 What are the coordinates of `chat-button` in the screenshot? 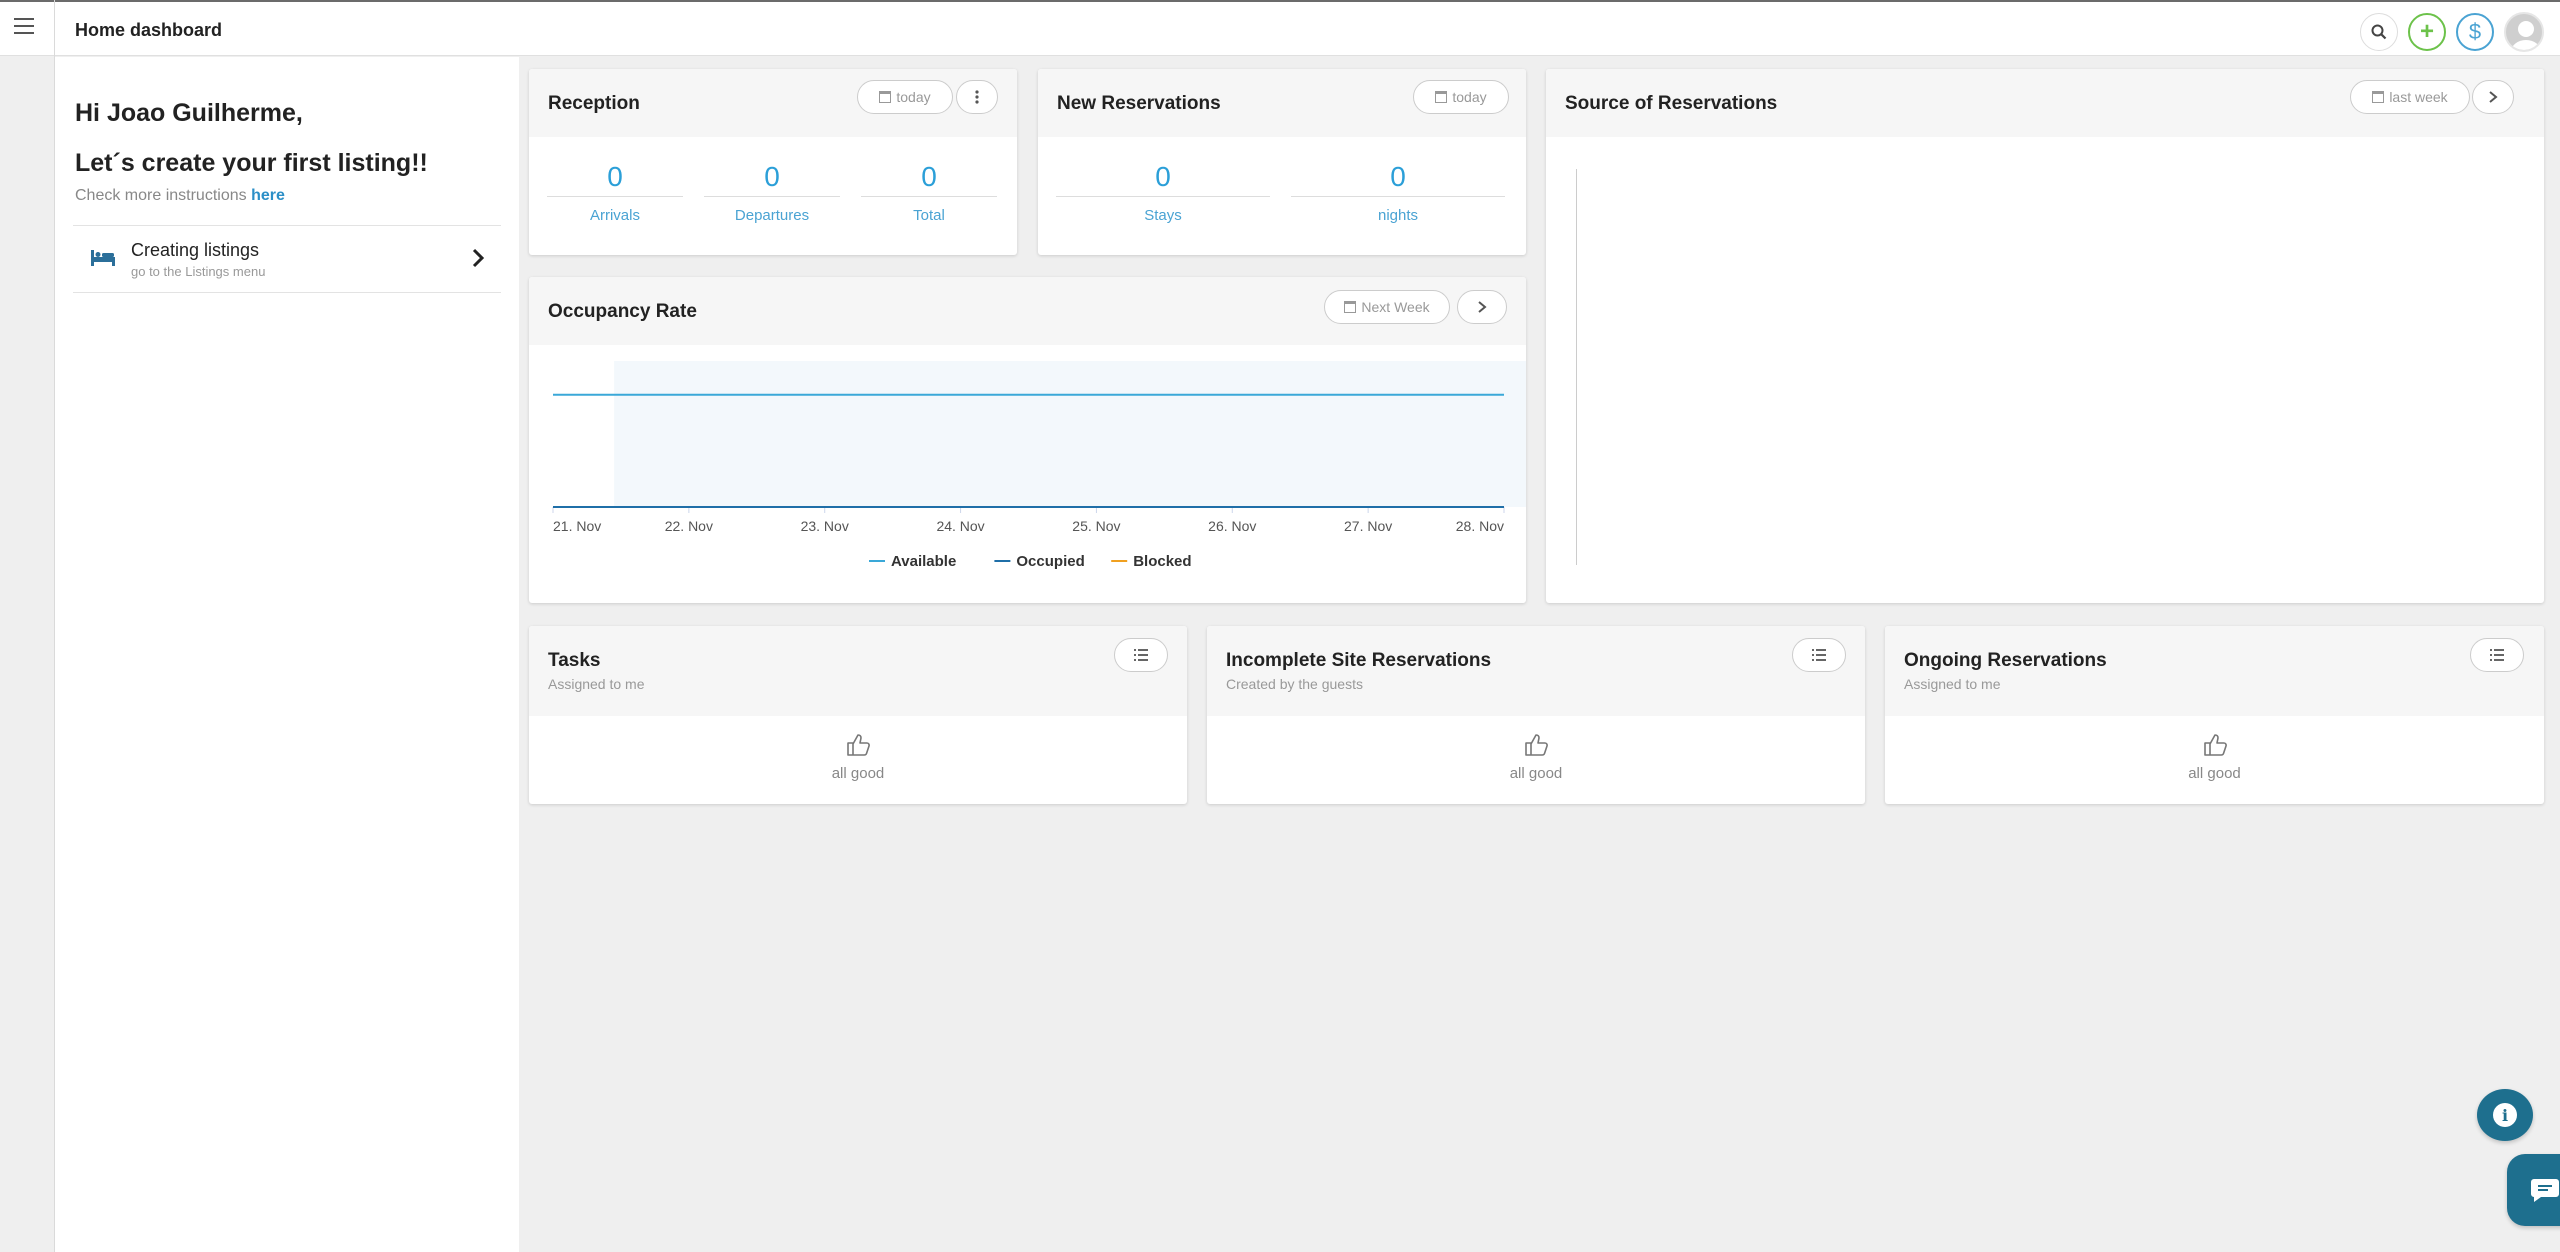 It's located at (2533, 1190).